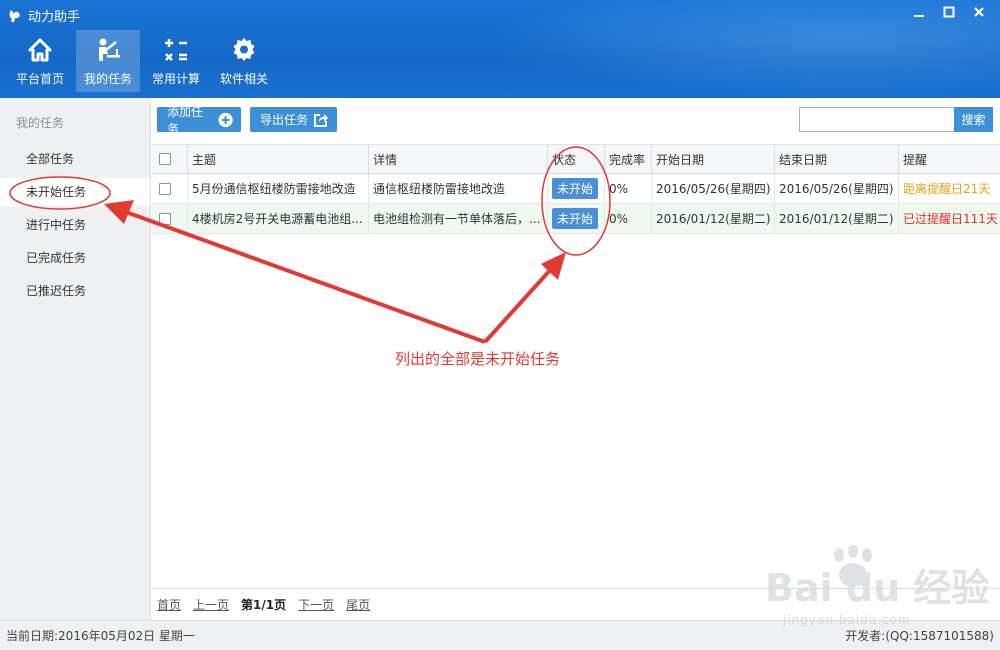  I want to click on nav-item-calculator: 常用计算, so click(176, 61).